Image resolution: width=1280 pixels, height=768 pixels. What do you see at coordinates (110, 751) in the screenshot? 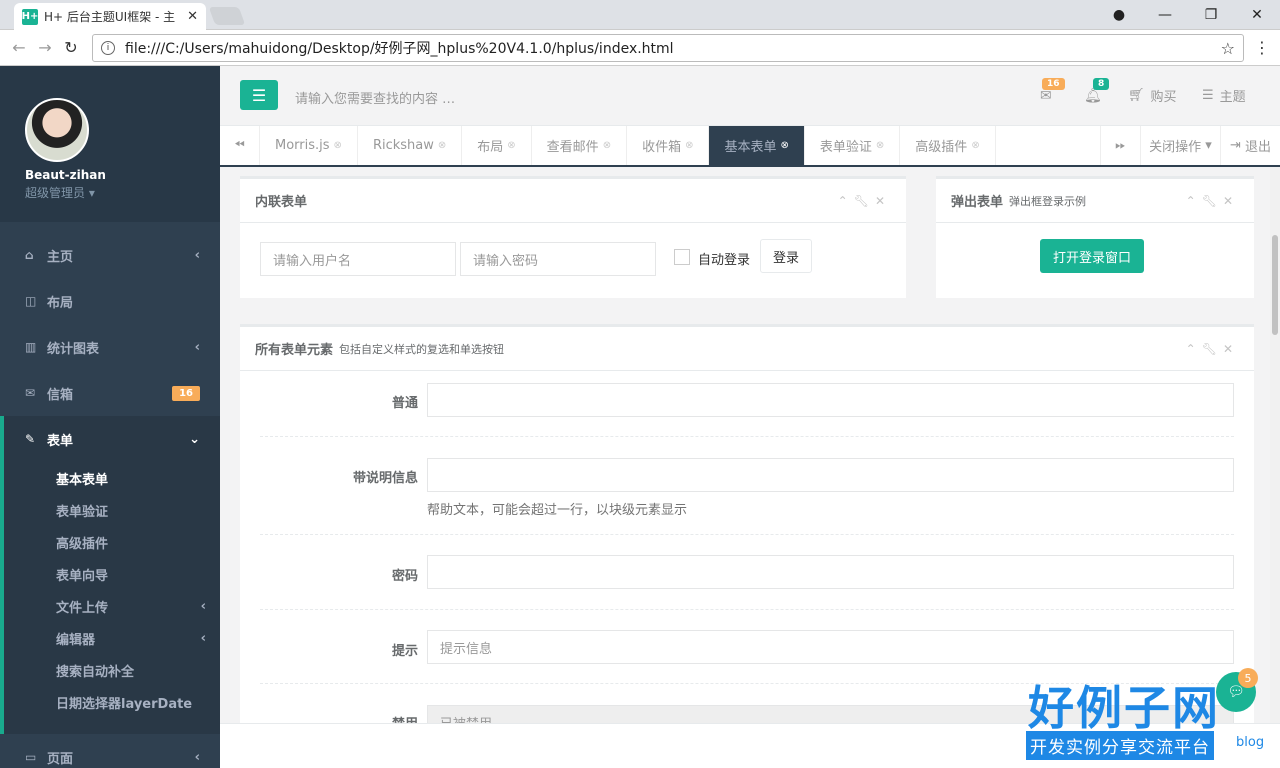
I see `sidebar-item-pages: ▭ 页面 ‹` at bounding box center [110, 751].